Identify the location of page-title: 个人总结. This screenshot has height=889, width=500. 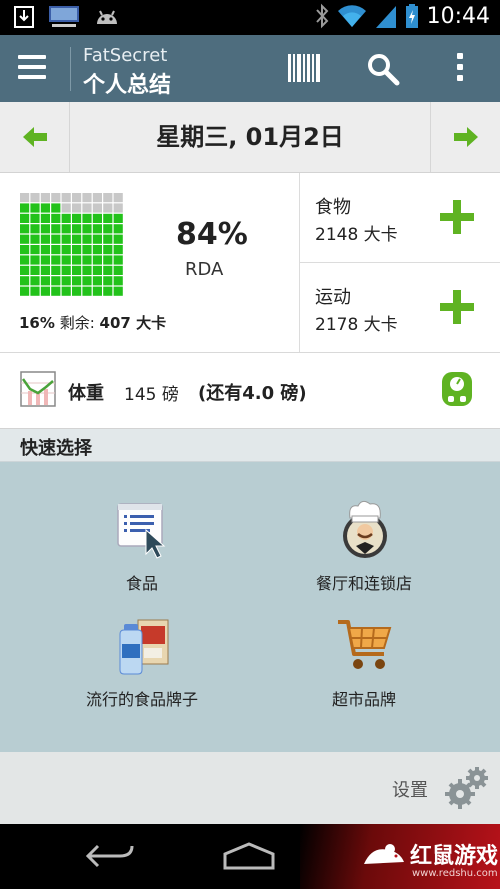
(127, 85).